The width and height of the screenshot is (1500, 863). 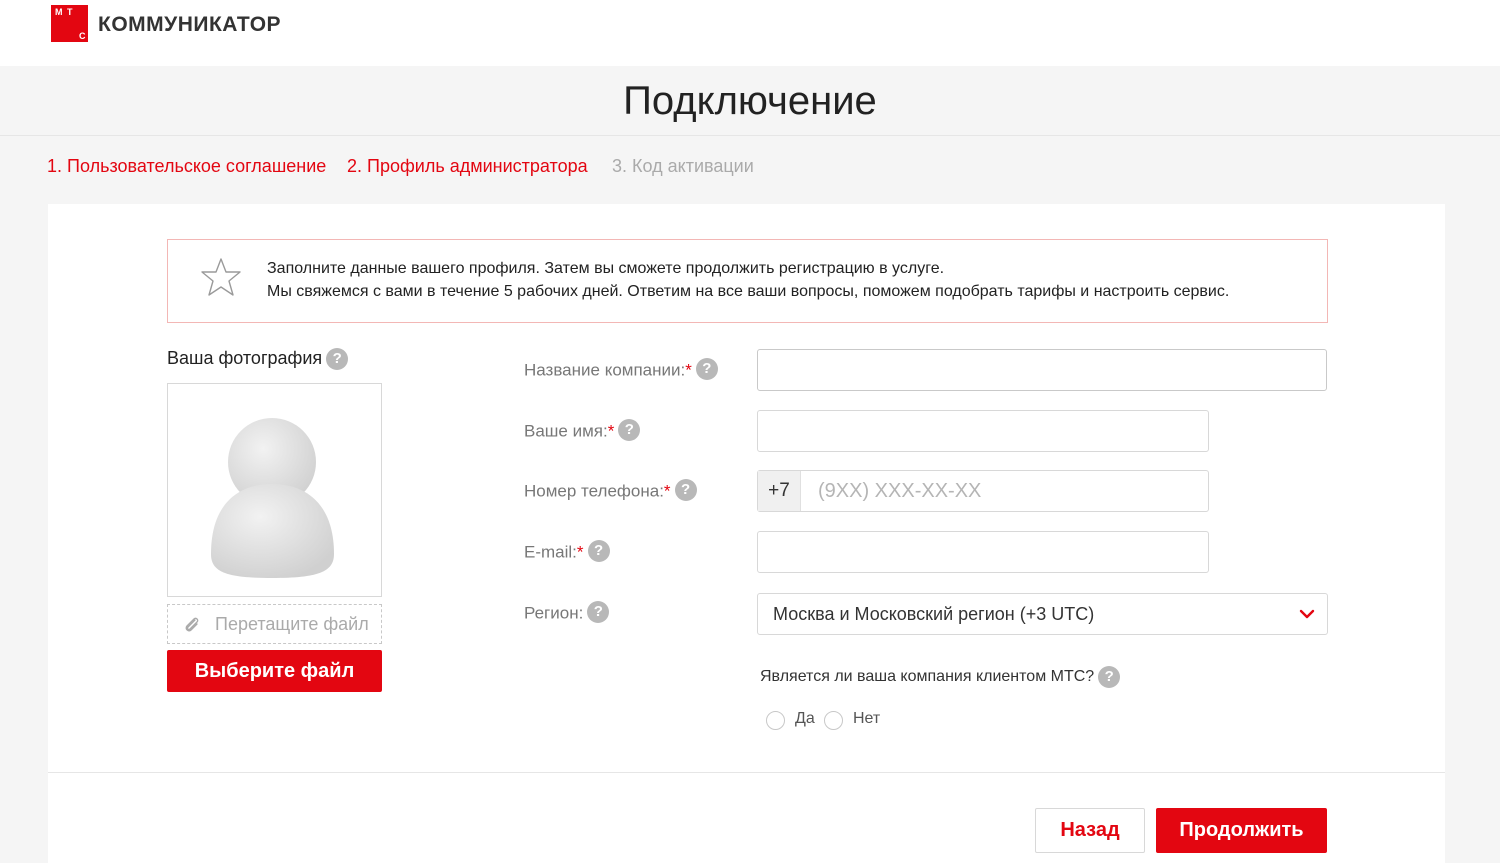 I want to click on region-select: Москва и Московский регион (+3 UTC), so click(x=1042, y=614).